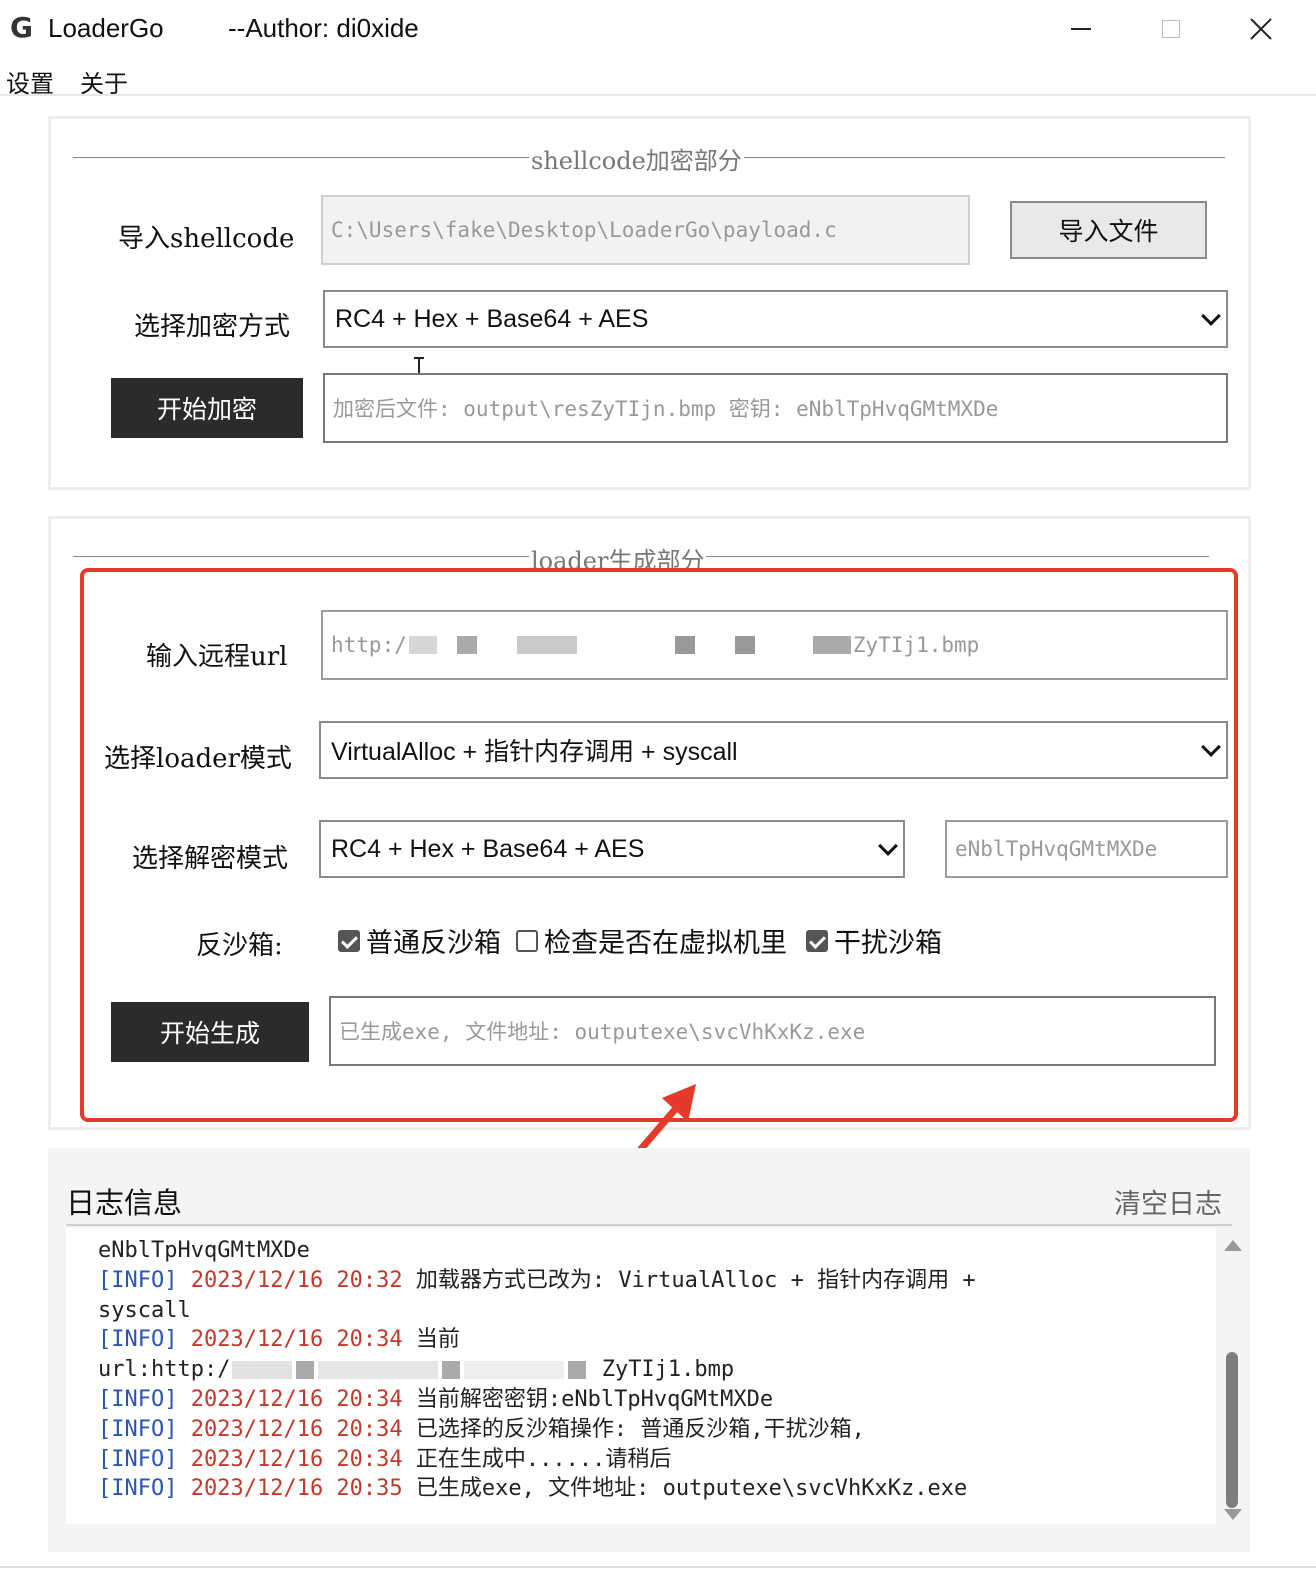 This screenshot has width=1316, height=1584. What do you see at coordinates (658, 78) in the screenshot?
I see `menu-bar: 设置 关于` at bounding box center [658, 78].